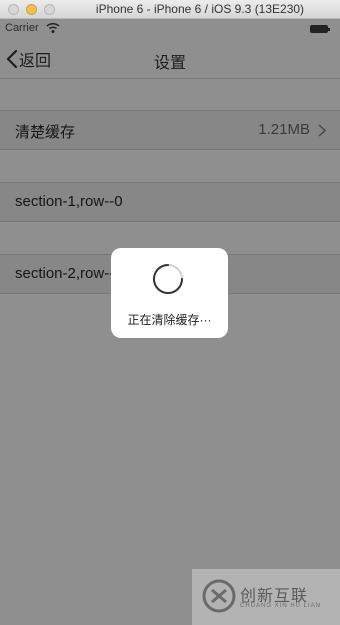 This screenshot has width=340, height=625. I want to click on clear-cache-label: 清楚缓存, so click(45, 132).